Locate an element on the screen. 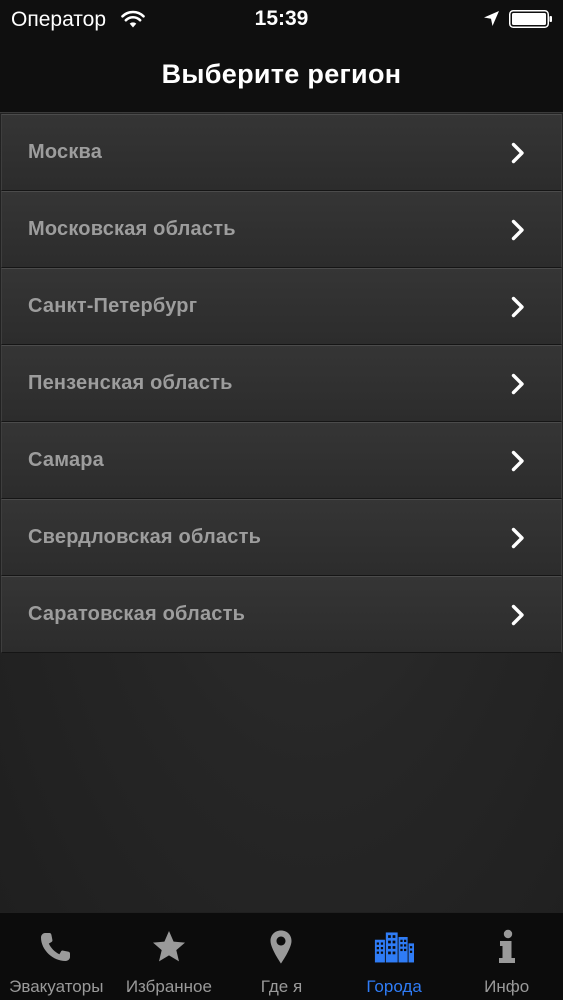  tab-favorites: Избранное is located at coordinates (169, 956).